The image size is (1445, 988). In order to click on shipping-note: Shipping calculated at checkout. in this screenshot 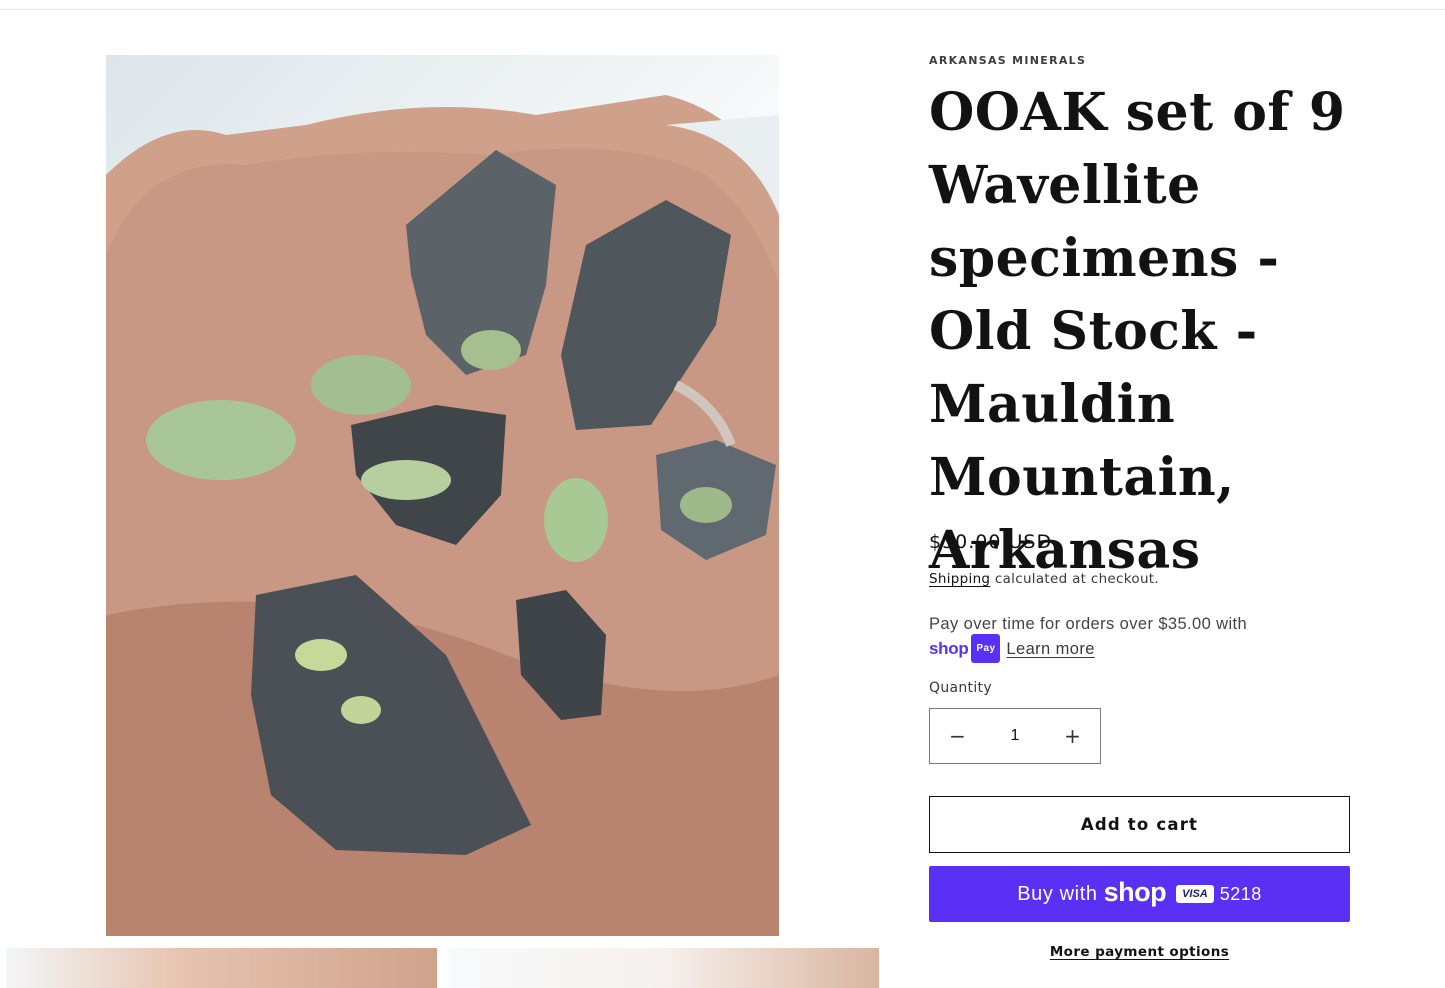, I will do `click(1044, 579)`.